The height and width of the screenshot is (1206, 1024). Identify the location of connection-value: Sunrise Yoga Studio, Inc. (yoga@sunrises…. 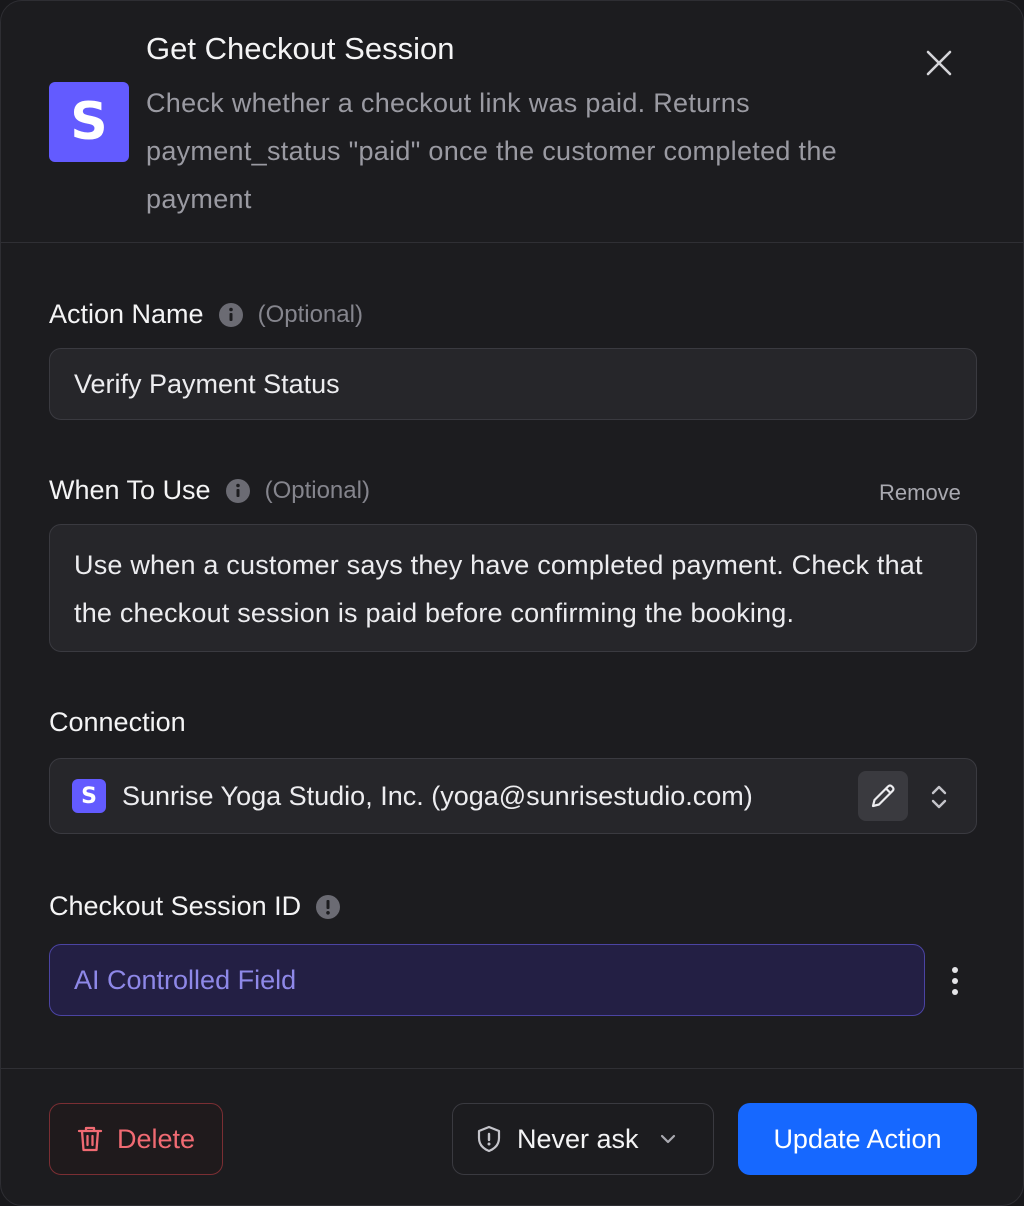
(437, 795).